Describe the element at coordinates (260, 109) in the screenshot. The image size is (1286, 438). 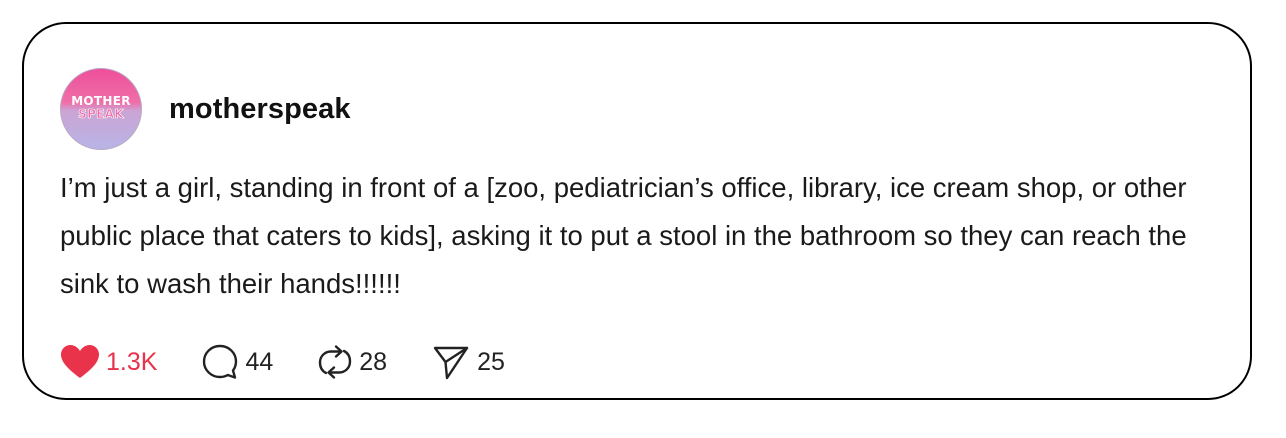
I see `username: motherspeak` at that location.